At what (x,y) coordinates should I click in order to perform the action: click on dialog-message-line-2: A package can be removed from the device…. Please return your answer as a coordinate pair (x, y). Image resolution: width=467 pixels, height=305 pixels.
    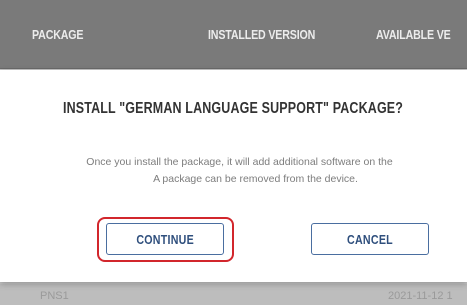
    Looking at the image, I should click on (255, 179).